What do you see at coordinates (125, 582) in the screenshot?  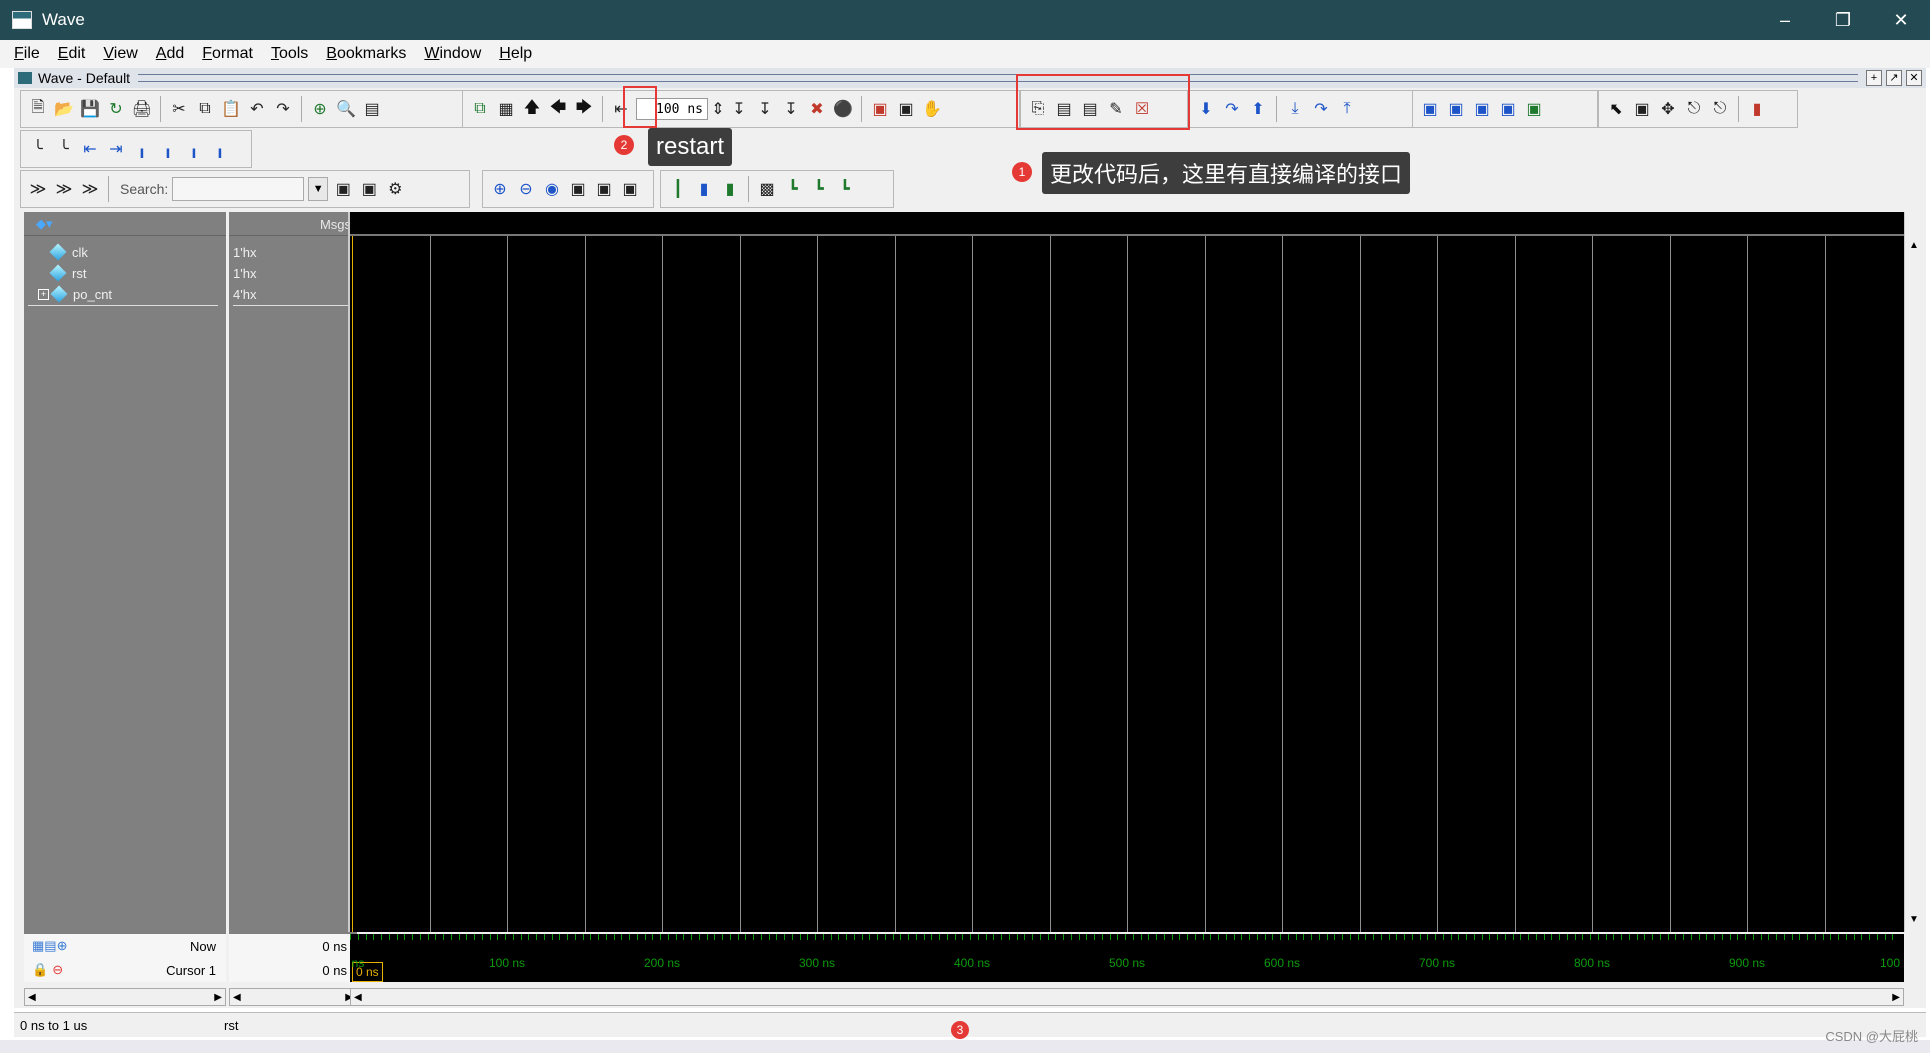 I see `signal-name-pane: ◆▾ clk rst + po_cnt` at bounding box center [125, 582].